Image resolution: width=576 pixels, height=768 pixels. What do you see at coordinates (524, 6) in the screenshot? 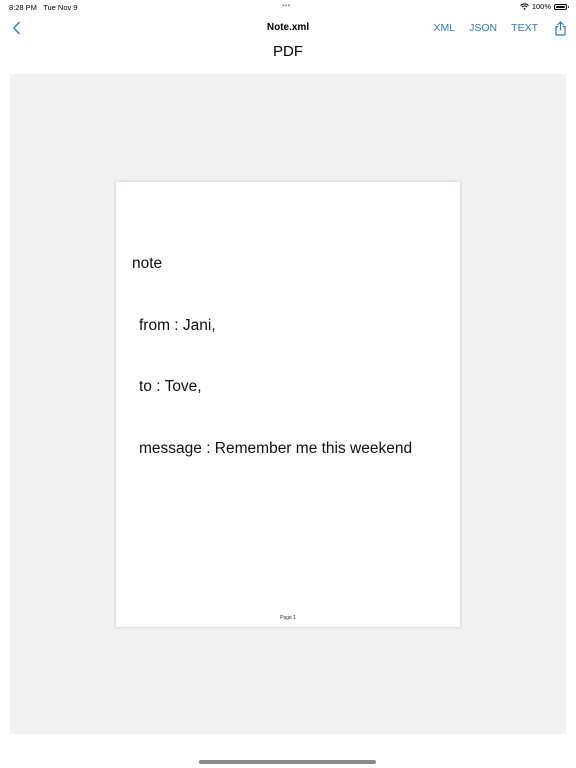
I see `wifi-icon` at bounding box center [524, 6].